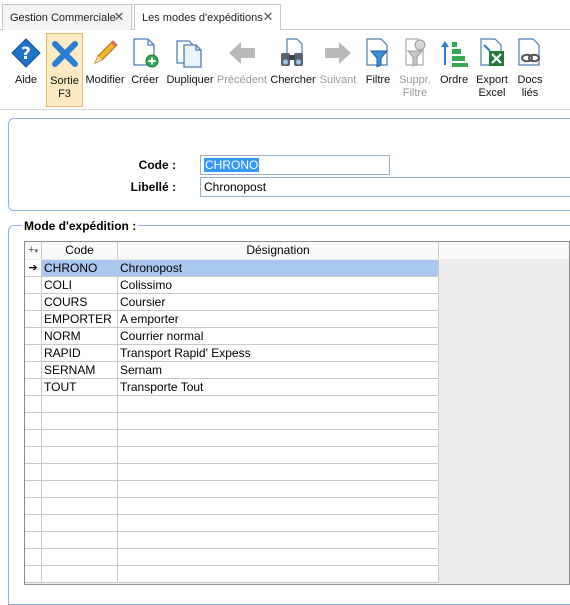 The image size is (570, 605). I want to click on cell-designation: A emporter, so click(278, 319).